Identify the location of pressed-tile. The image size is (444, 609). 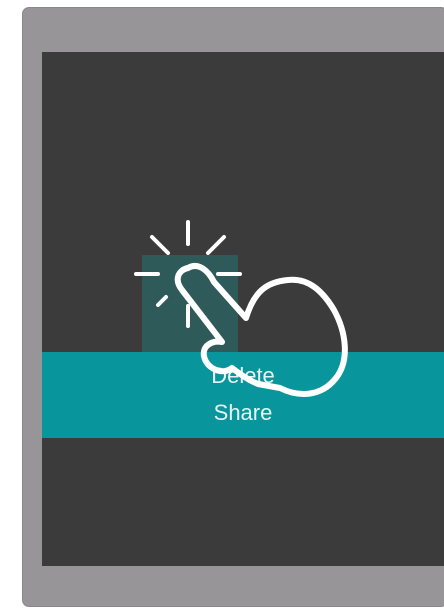
(190, 303).